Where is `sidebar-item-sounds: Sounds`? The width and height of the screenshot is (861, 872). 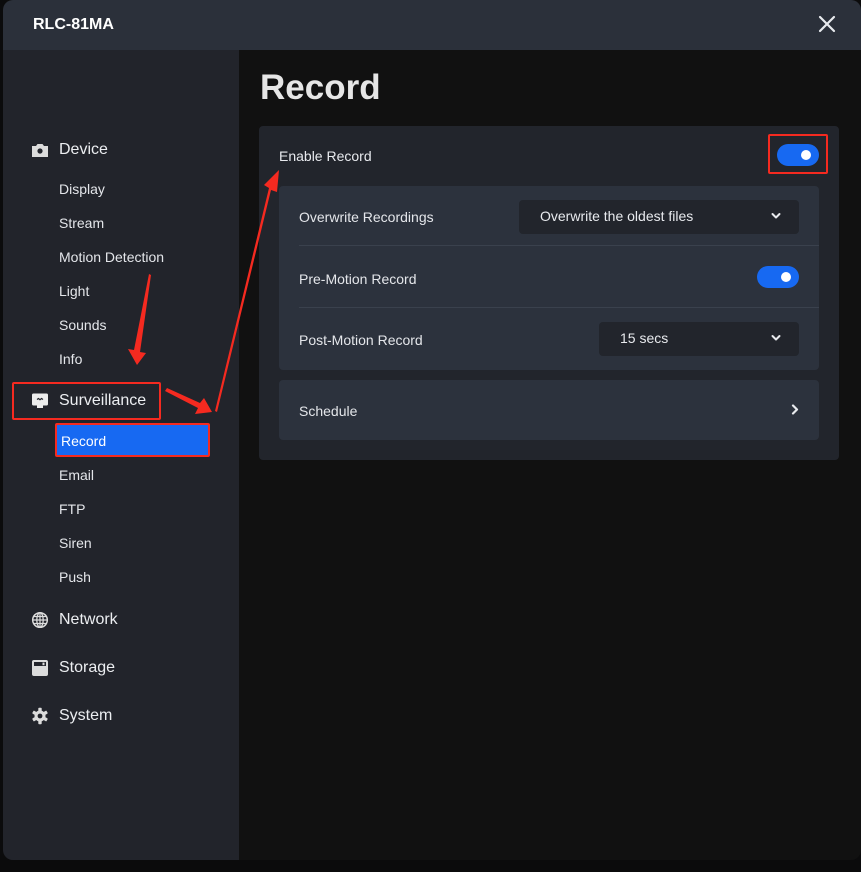 sidebar-item-sounds: Sounds is located at coordinates (82, 325).